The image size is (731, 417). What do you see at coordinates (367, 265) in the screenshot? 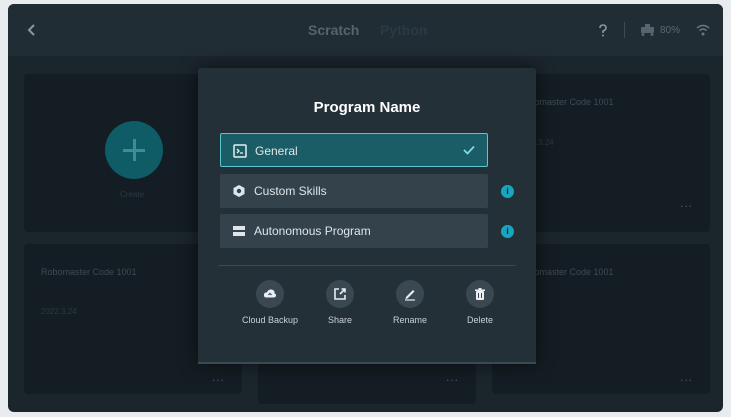
I see `dialog-divider` at bounding box center [367, 265].